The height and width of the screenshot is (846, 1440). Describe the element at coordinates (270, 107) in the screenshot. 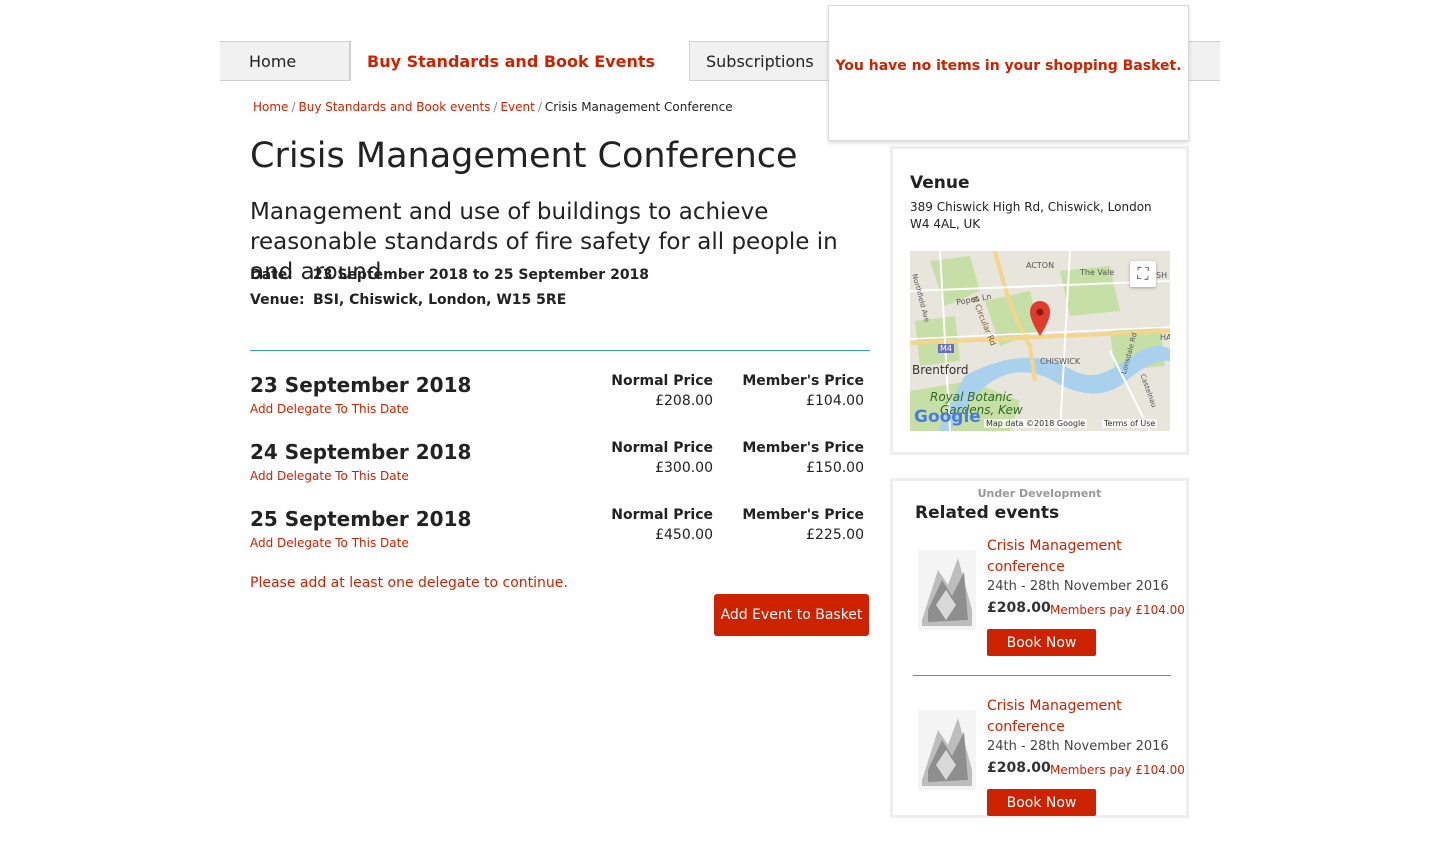

I see `breadcrumb-home: Home` at that location.